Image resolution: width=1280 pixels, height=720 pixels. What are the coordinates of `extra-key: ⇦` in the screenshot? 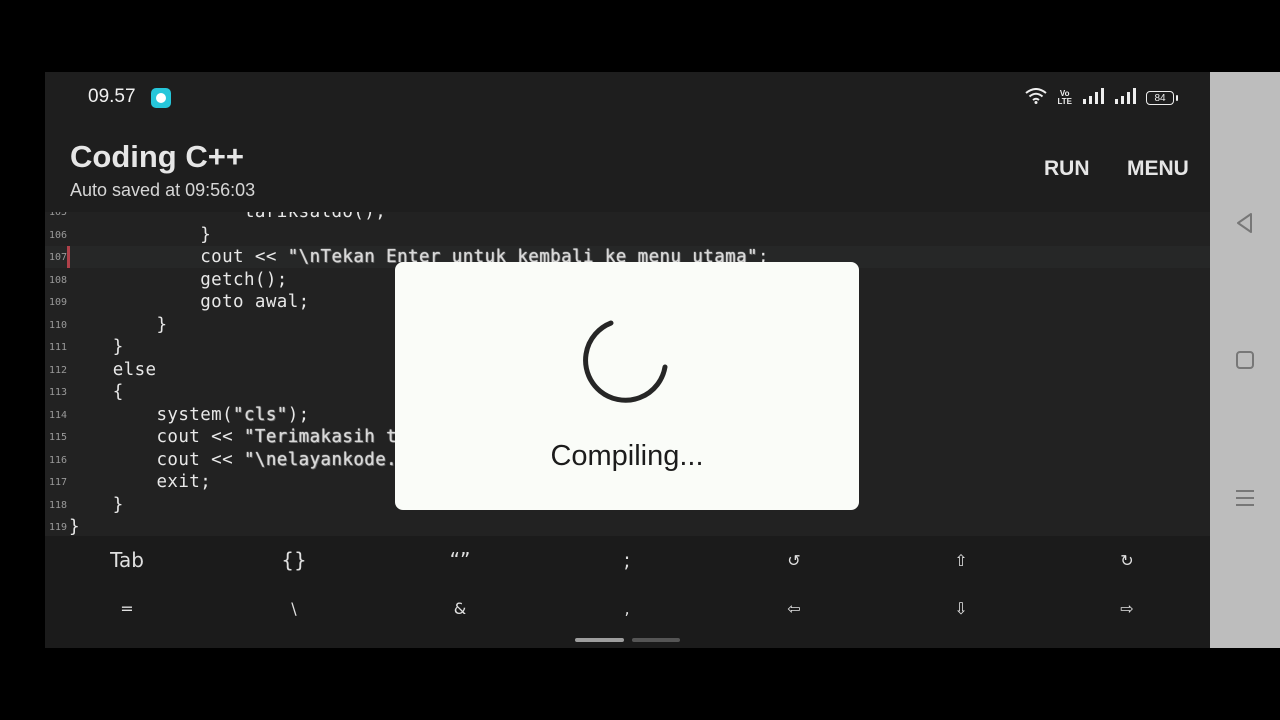 It's located at (794, 608).